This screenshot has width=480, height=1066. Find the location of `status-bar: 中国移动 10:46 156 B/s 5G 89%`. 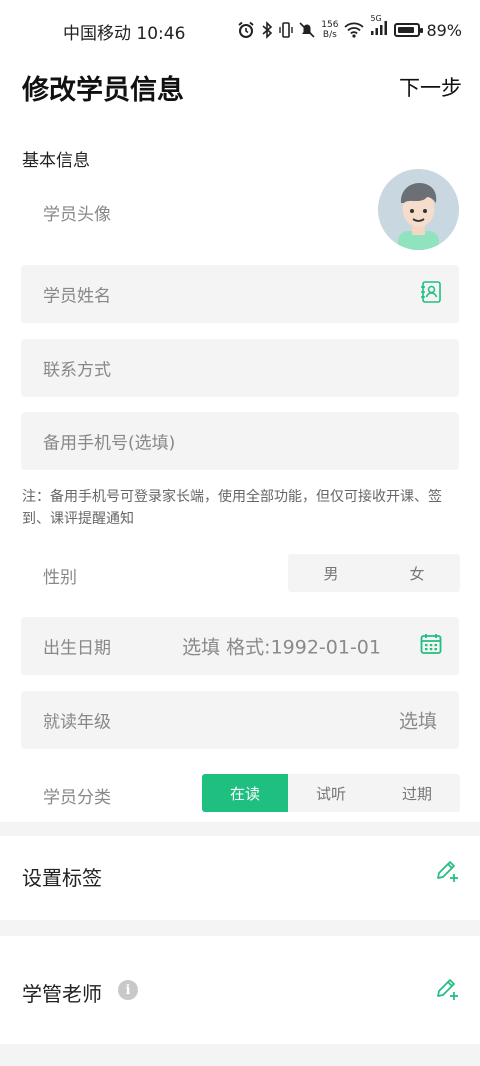

status-bar: 中国移动 10:46 156 B/s 5G 89% is located at coordinates (240, 30).